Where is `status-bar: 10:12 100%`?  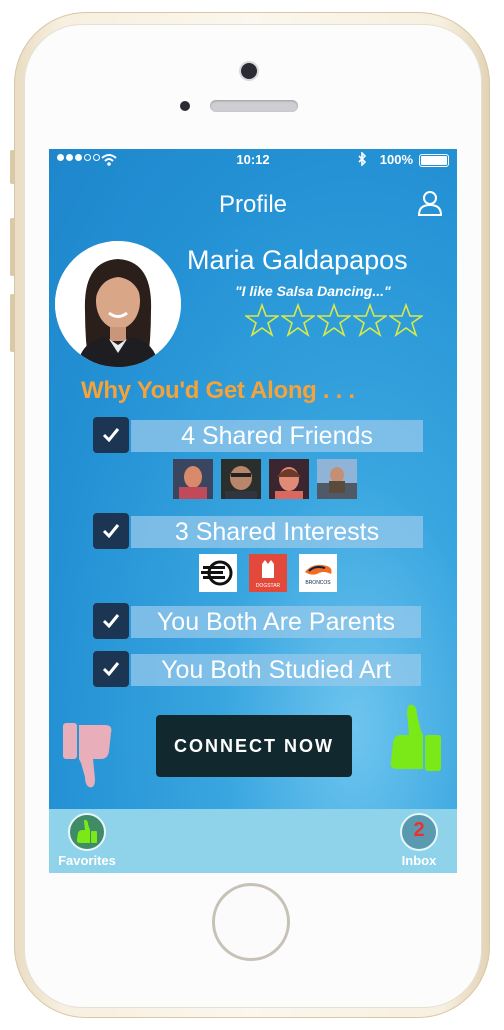 status-bar: 10:12 100% is located at coordinates (253, 160).